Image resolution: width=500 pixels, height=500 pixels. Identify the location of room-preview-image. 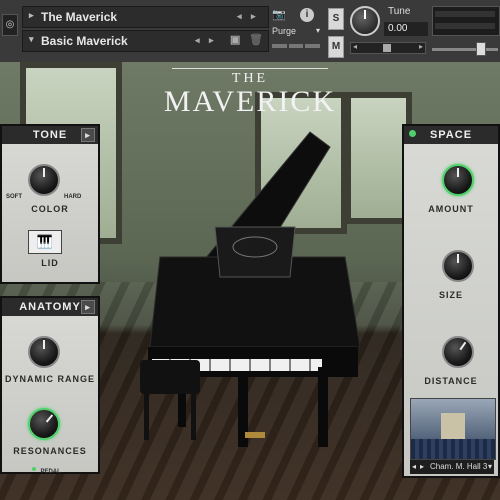
(453, 429).